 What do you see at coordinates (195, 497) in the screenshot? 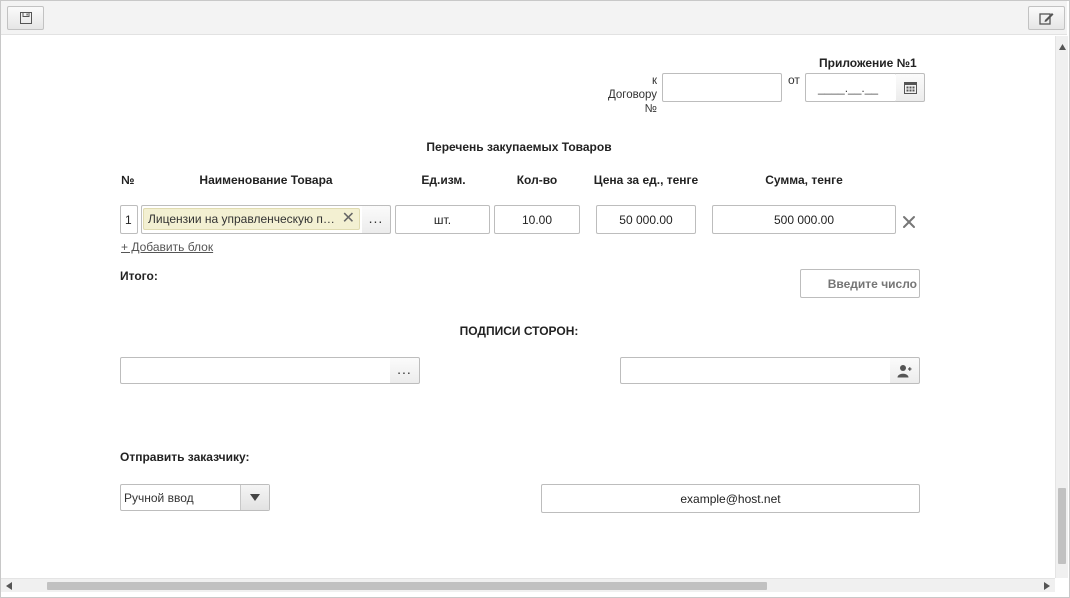
I see `send-mode-select: Ручной ввод` at bounding box center [195, 497].